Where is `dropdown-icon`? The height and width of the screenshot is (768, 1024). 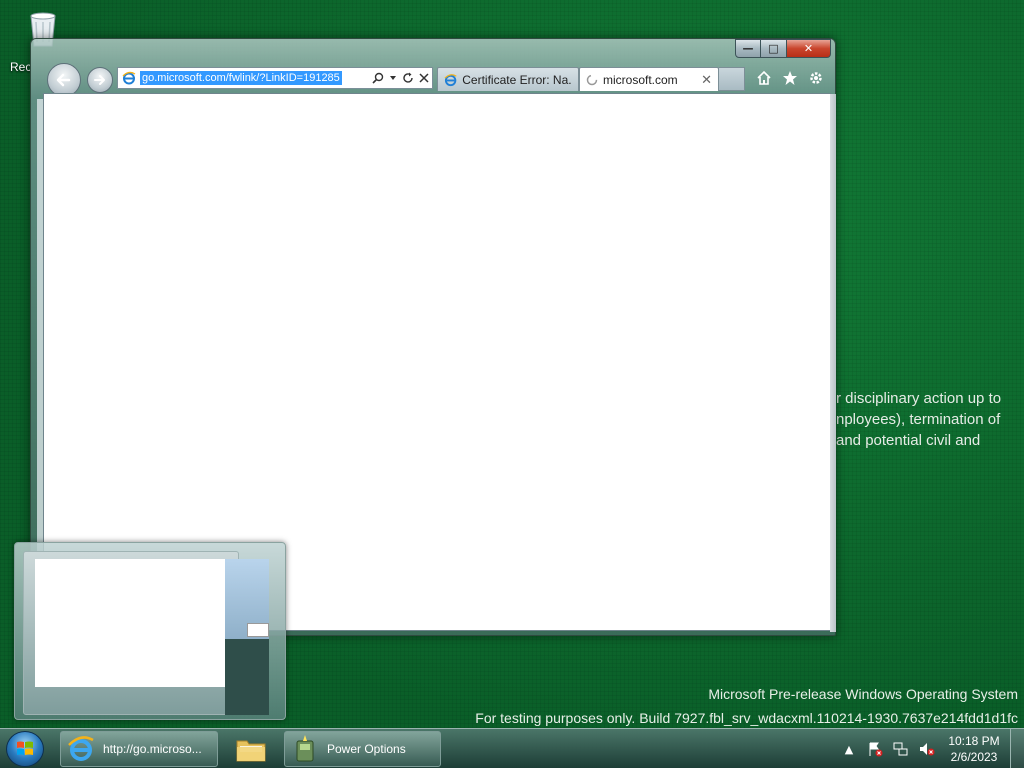 dropdown-icon is located at coordinates (393, 78).